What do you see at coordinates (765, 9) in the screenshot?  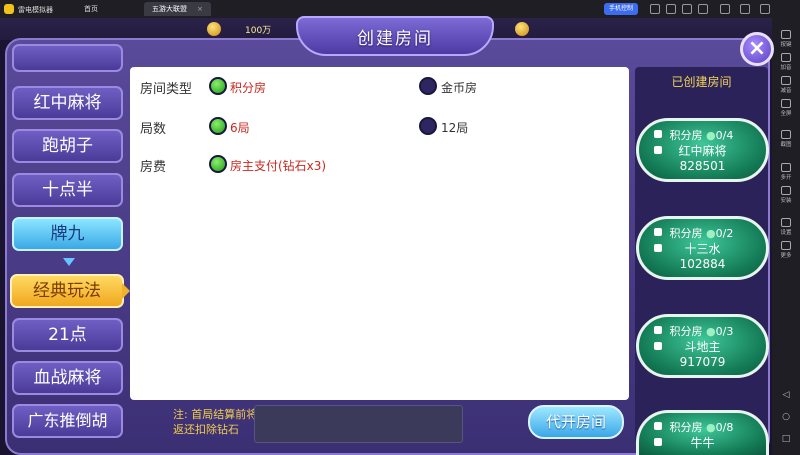 I see `window-close-icon` at bounding box center [765, 9].